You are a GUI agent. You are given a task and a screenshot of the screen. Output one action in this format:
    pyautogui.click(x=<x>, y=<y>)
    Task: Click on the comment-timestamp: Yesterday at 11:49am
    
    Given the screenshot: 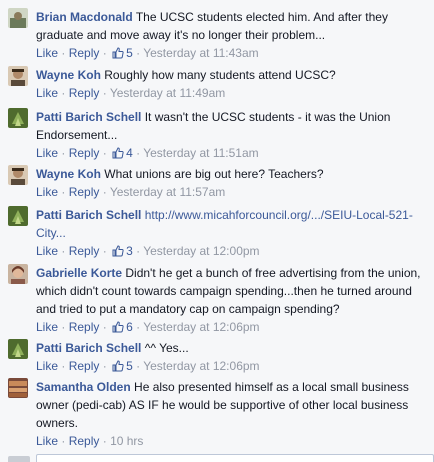 What is the action you would take?
    pyautogui.click(x=167, y=93)
    